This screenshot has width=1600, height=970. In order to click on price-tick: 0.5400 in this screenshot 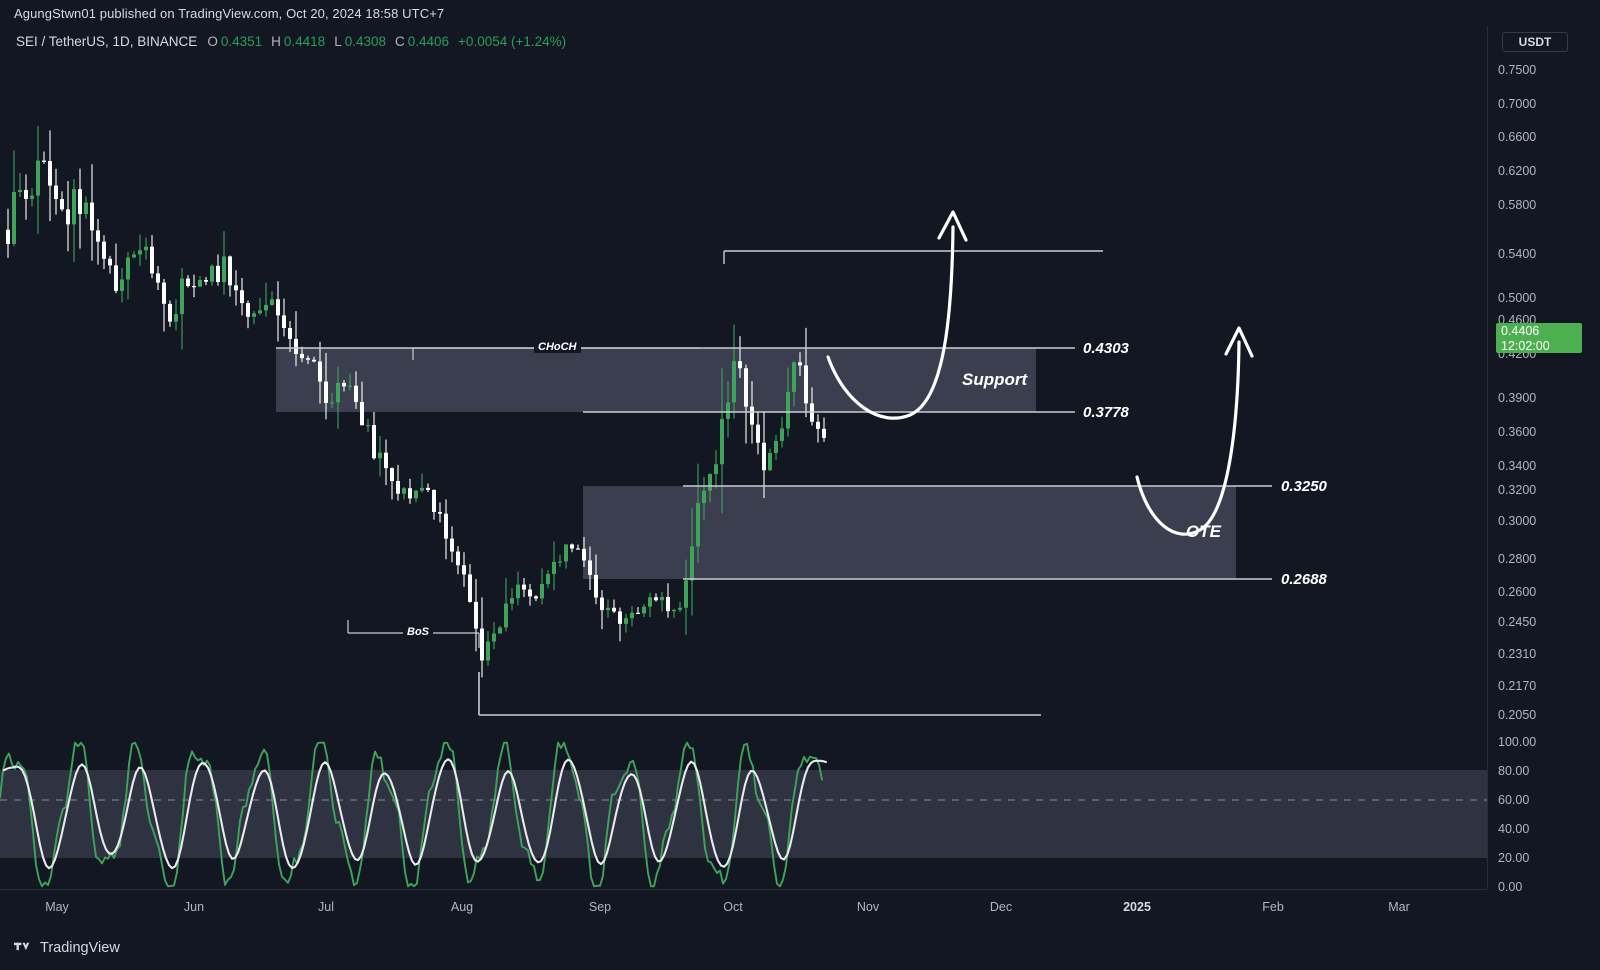, I will do `click(1517, 254)`.